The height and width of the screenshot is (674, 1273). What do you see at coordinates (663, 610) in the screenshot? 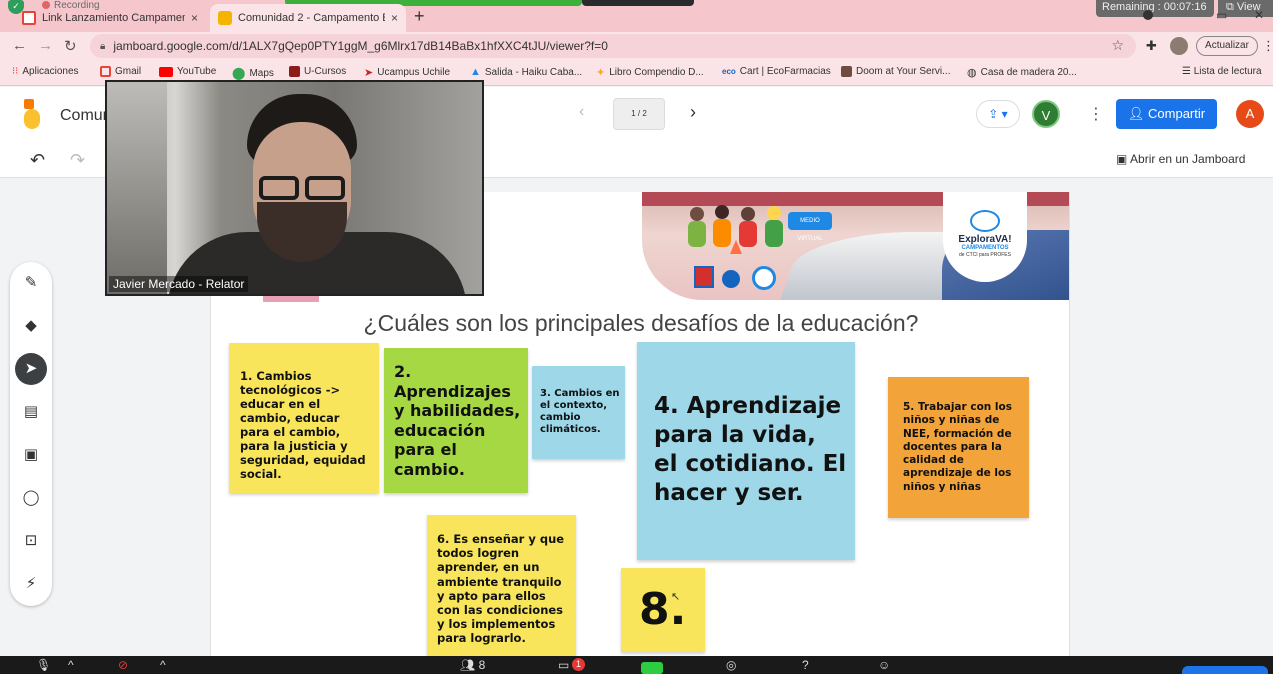
I see `sticky-note-8: 8.` at bounding box center [663, 610].